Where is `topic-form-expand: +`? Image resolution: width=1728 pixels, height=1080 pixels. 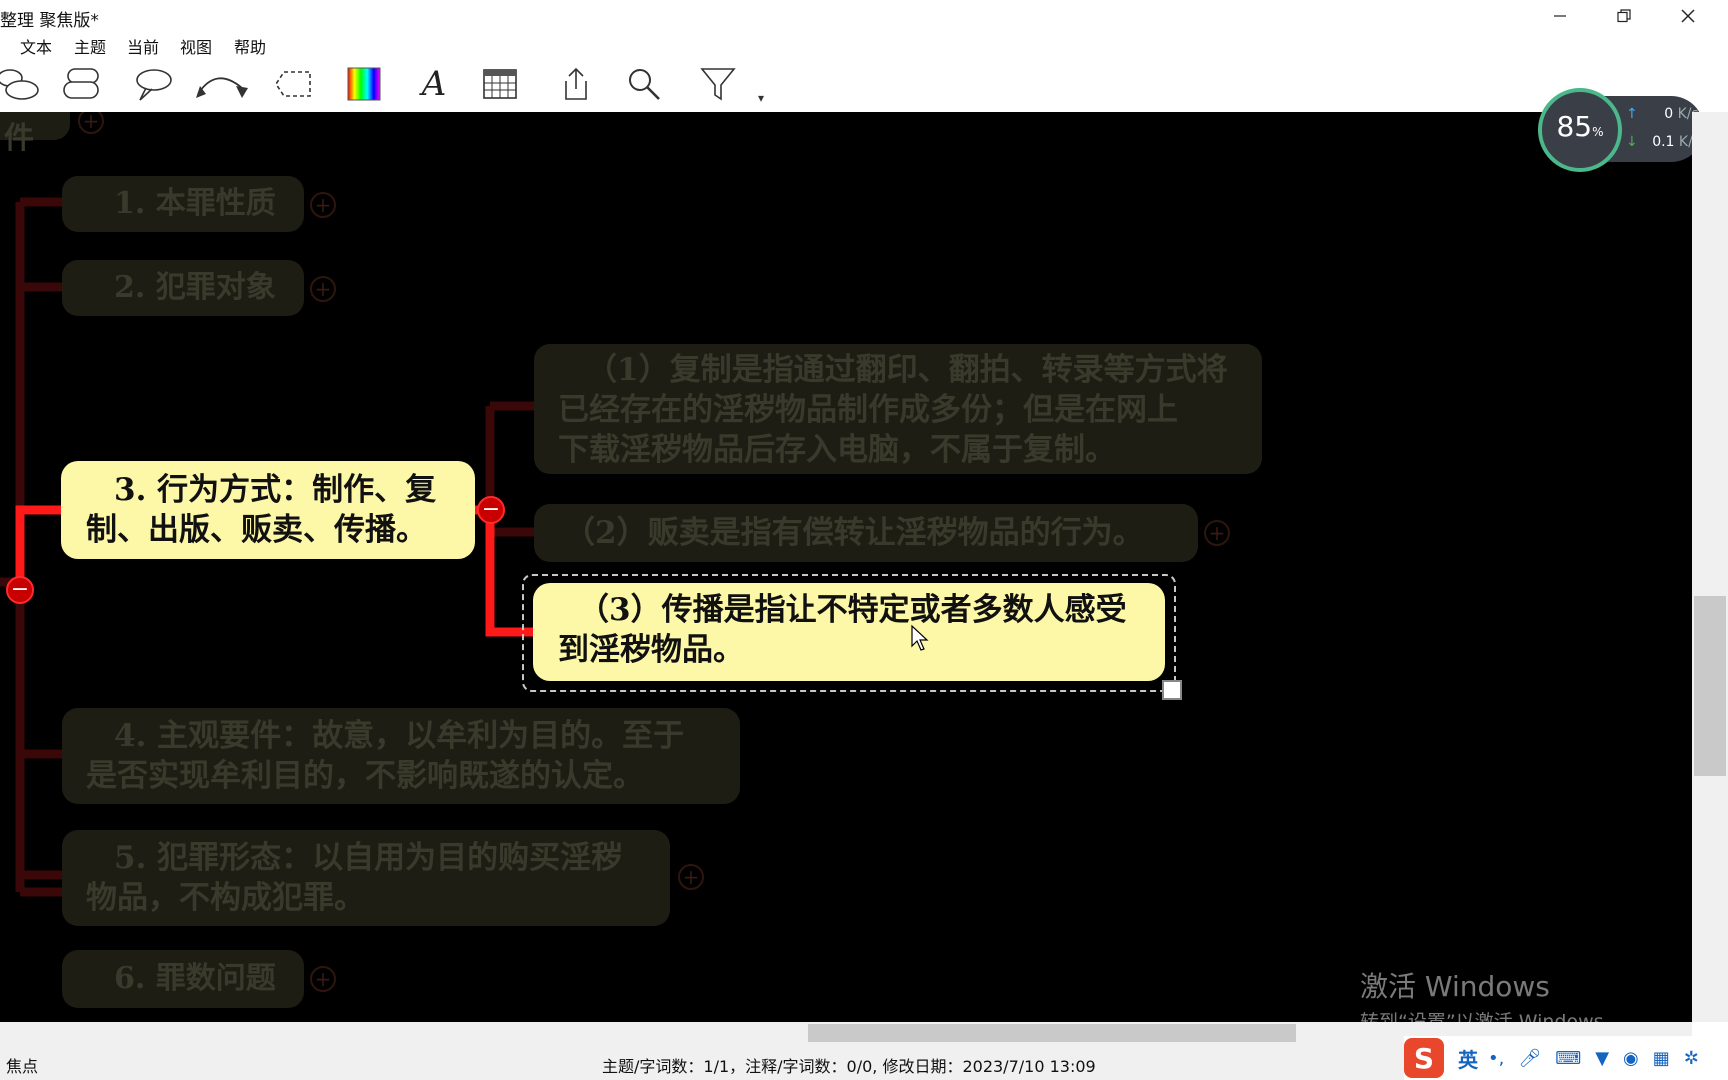
topic-form-expand: + is located at coordinates (691, 877).